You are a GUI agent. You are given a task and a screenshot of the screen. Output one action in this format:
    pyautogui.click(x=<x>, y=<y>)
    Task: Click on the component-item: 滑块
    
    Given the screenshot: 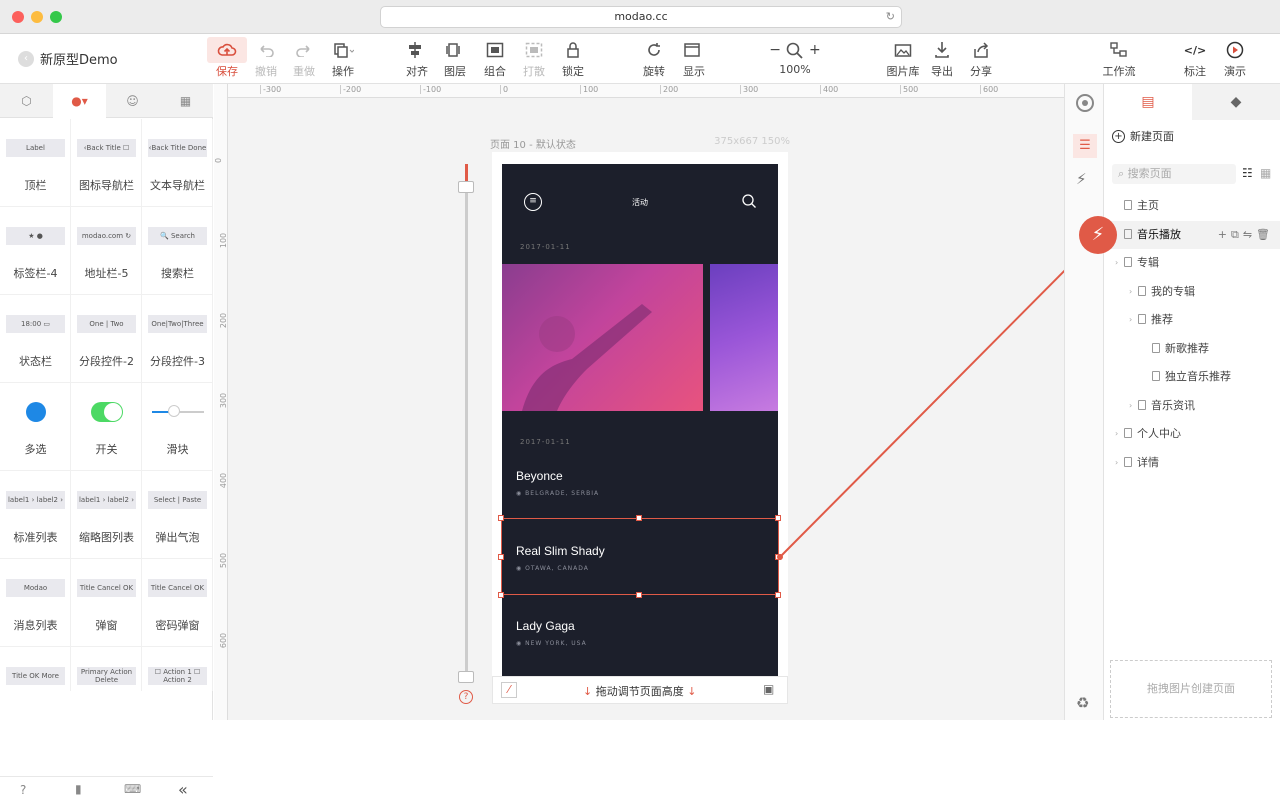 What is the action you would take?
    pyautogui.click(x=177, y=427)
    